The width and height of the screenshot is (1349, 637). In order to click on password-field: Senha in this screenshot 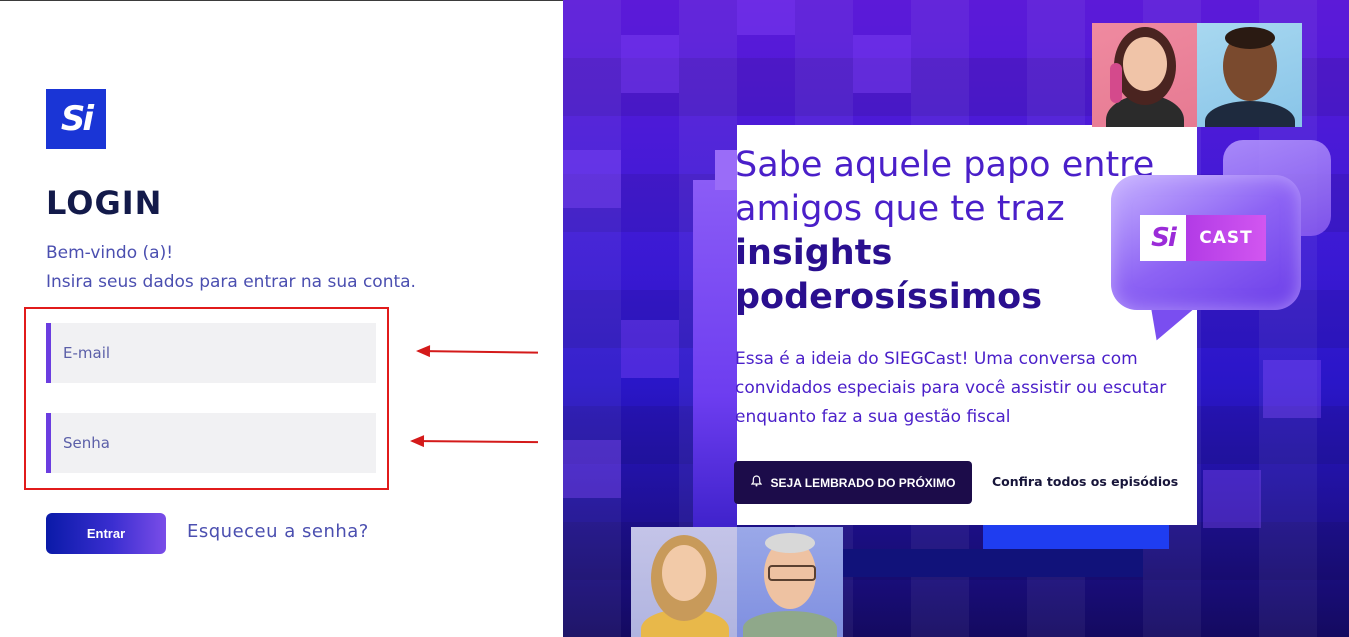, I will do `click(211, 443)`.